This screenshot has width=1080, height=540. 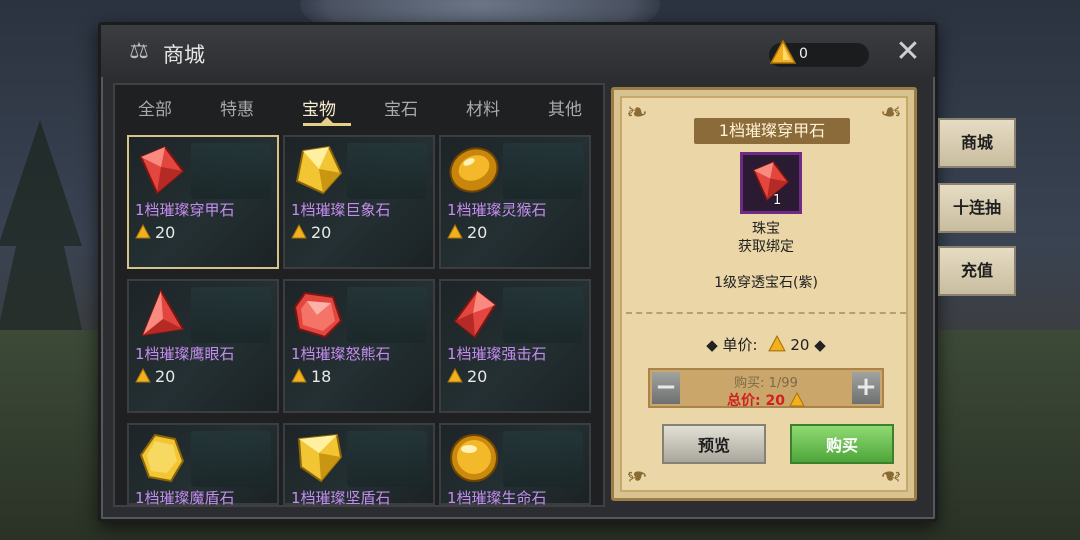 I want to click on buy-count: 购买: 1/99, so click(x=766, y=383).